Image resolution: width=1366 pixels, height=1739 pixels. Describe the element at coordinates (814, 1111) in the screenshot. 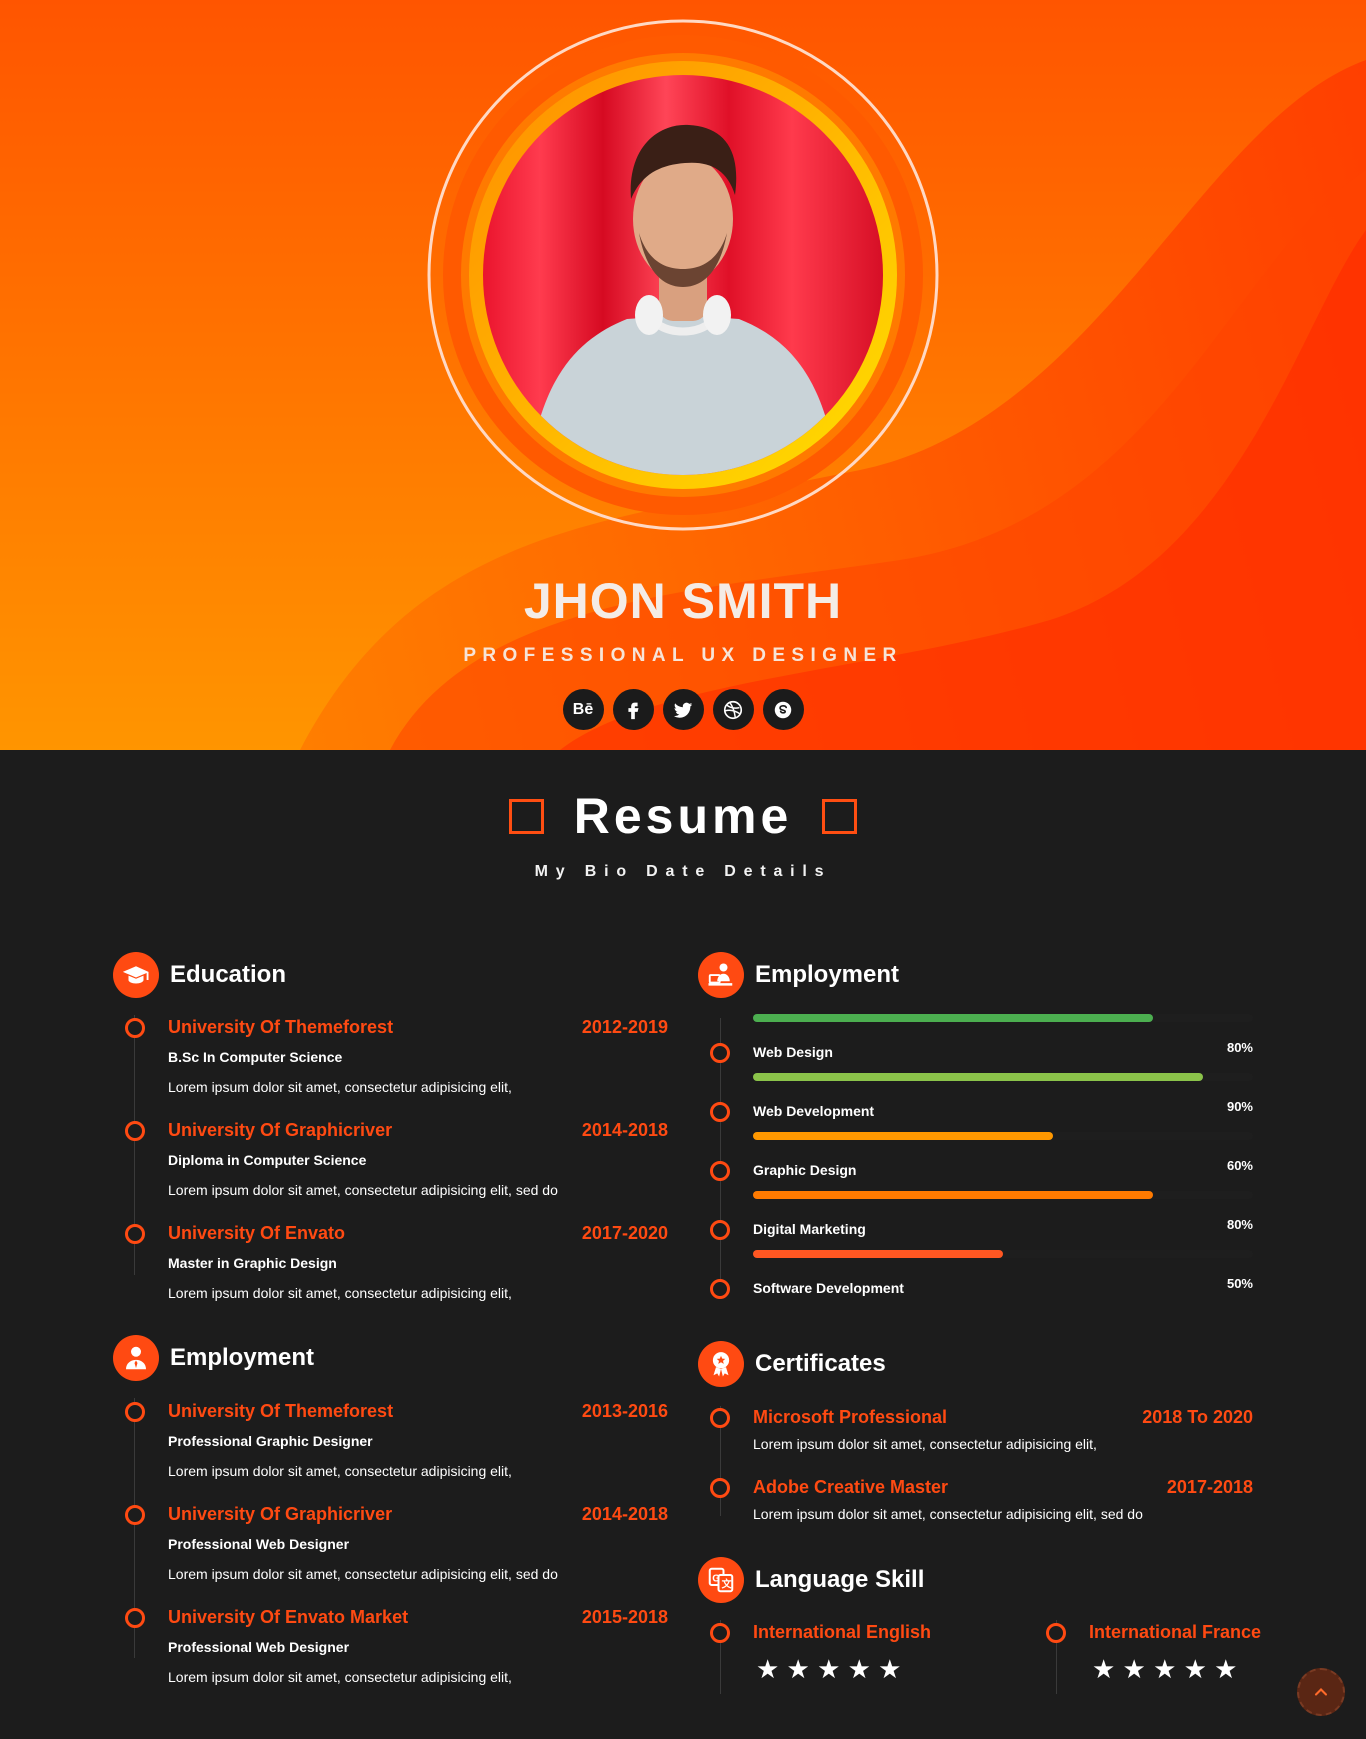

I see `skill-label: Web Development` at that location.